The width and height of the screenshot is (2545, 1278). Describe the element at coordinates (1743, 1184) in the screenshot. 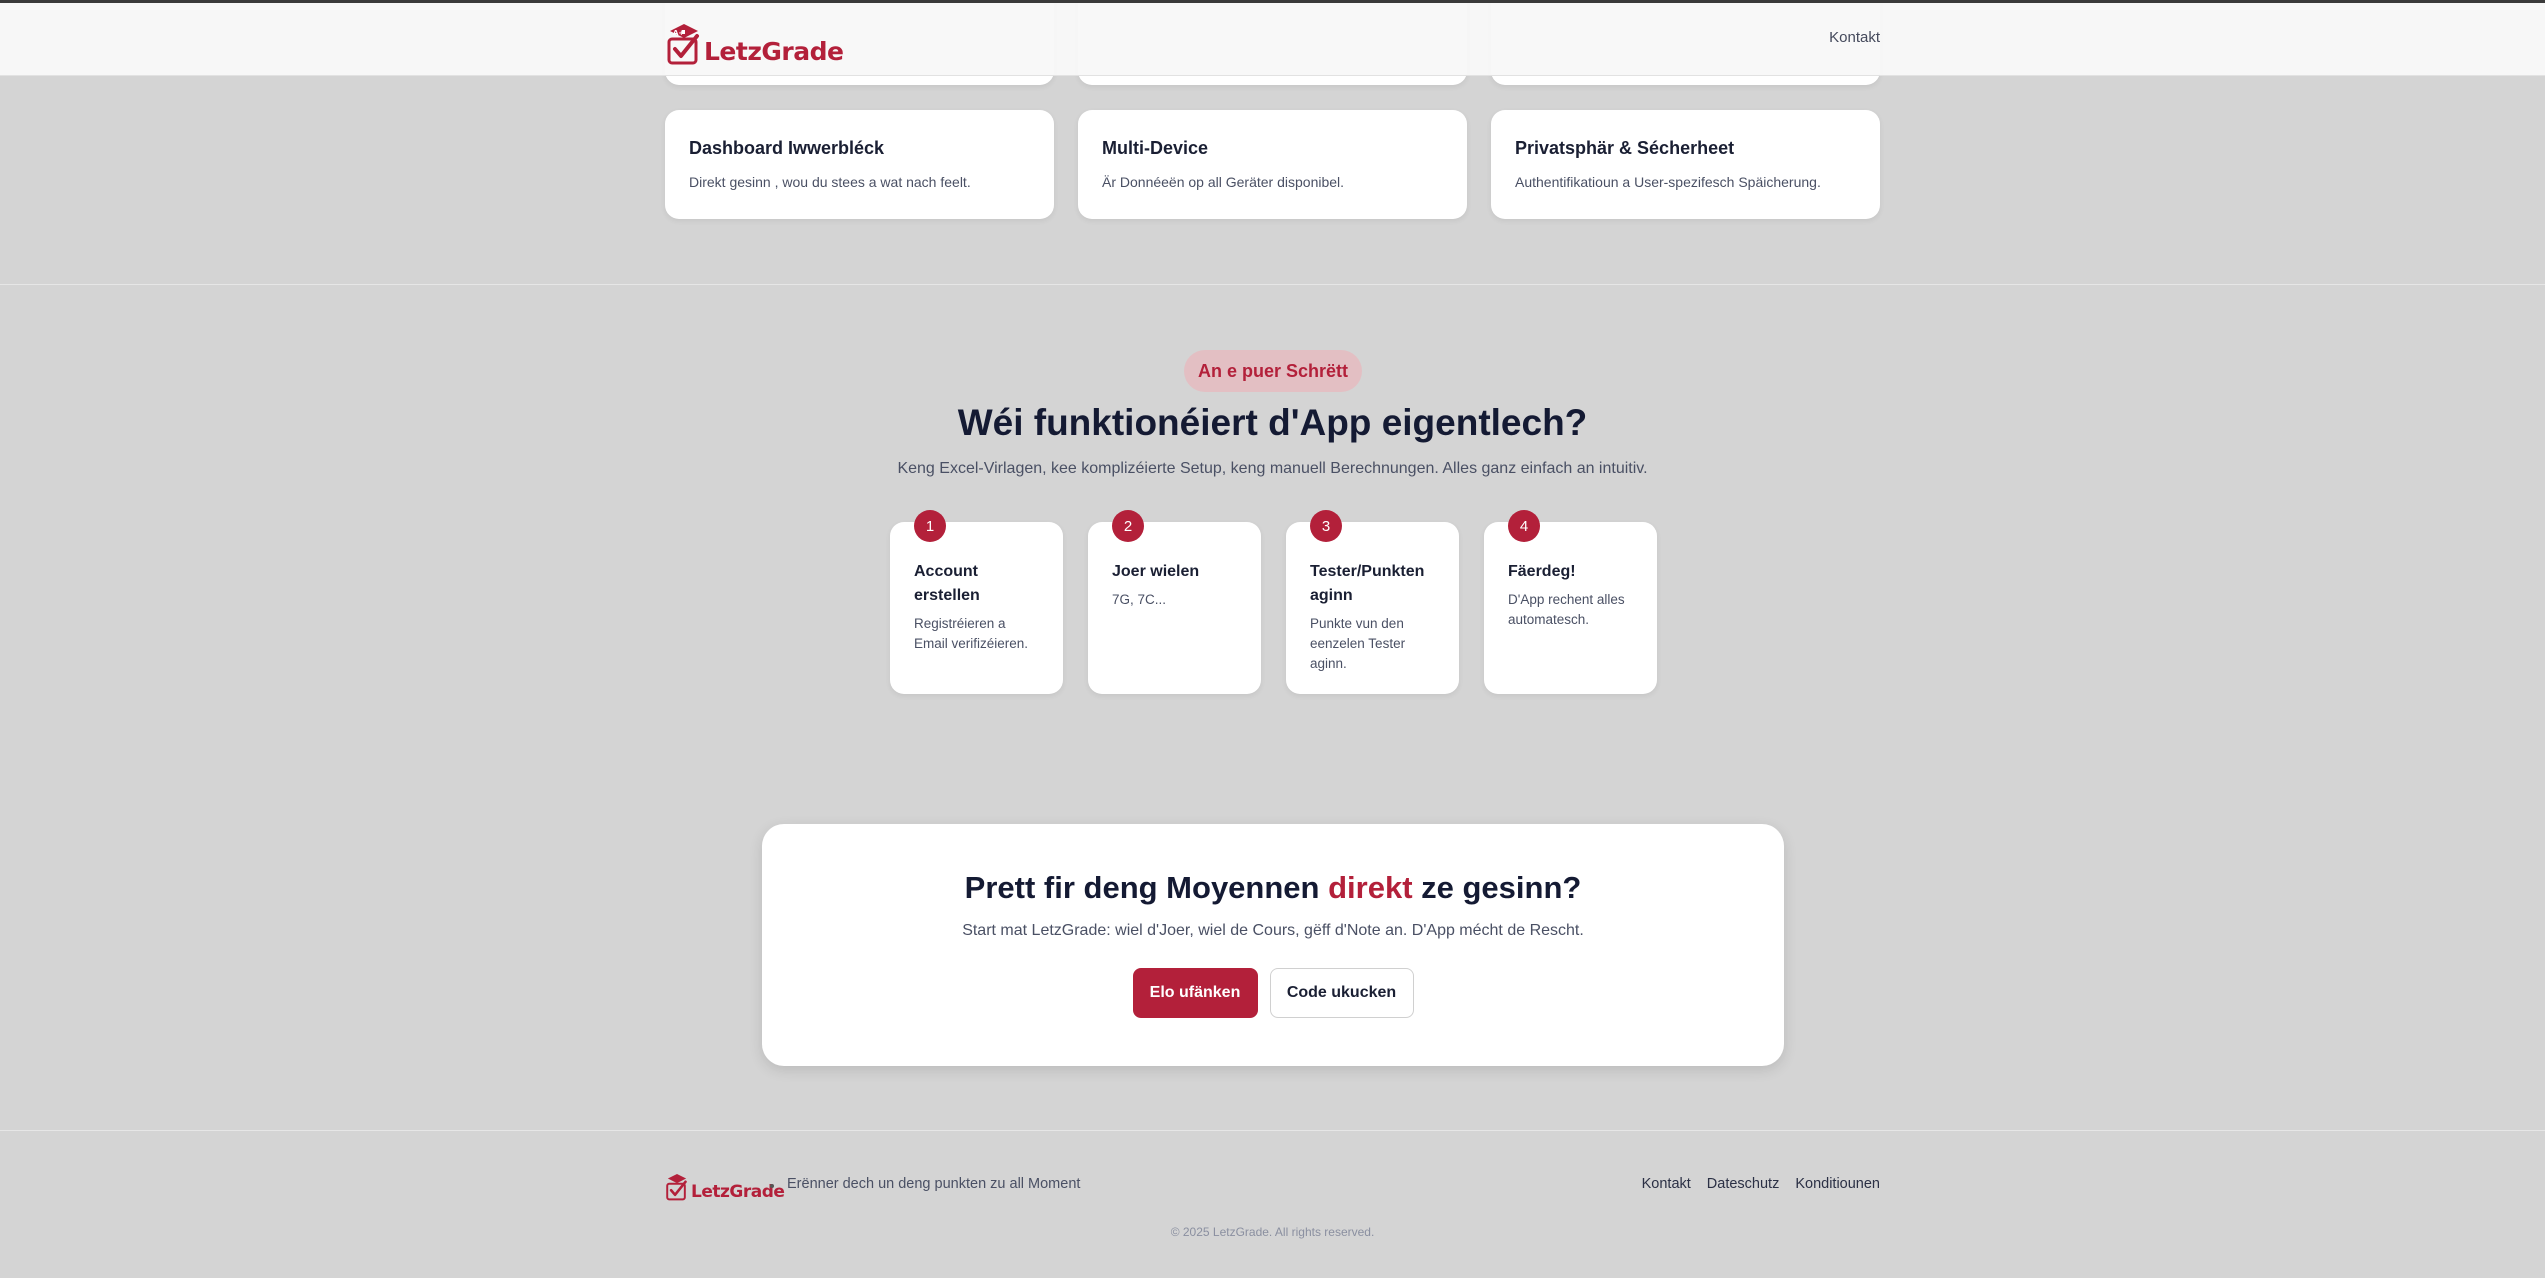

I see `footer-link-dateschutz: Dateschutz` at that location.